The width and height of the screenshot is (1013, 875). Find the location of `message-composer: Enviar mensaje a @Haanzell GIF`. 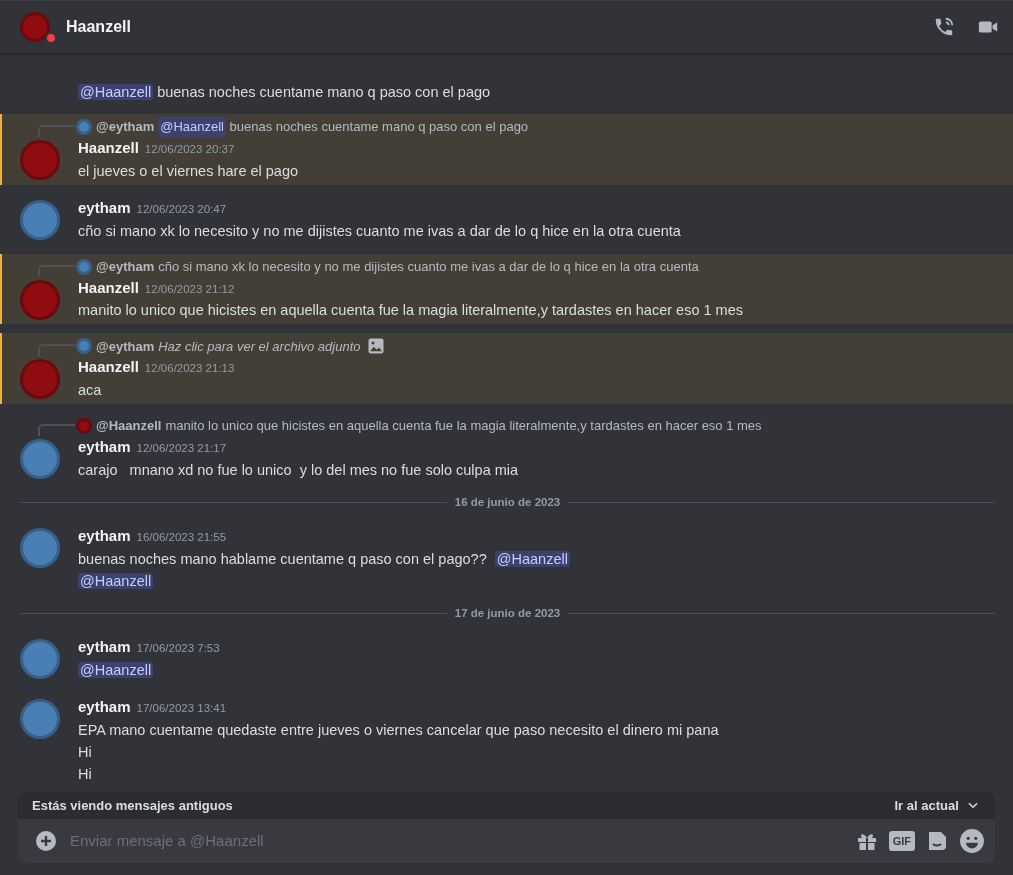

message-composer: Enviar mensaje a @Haanzell GIF is located at coordinates (506, 841).